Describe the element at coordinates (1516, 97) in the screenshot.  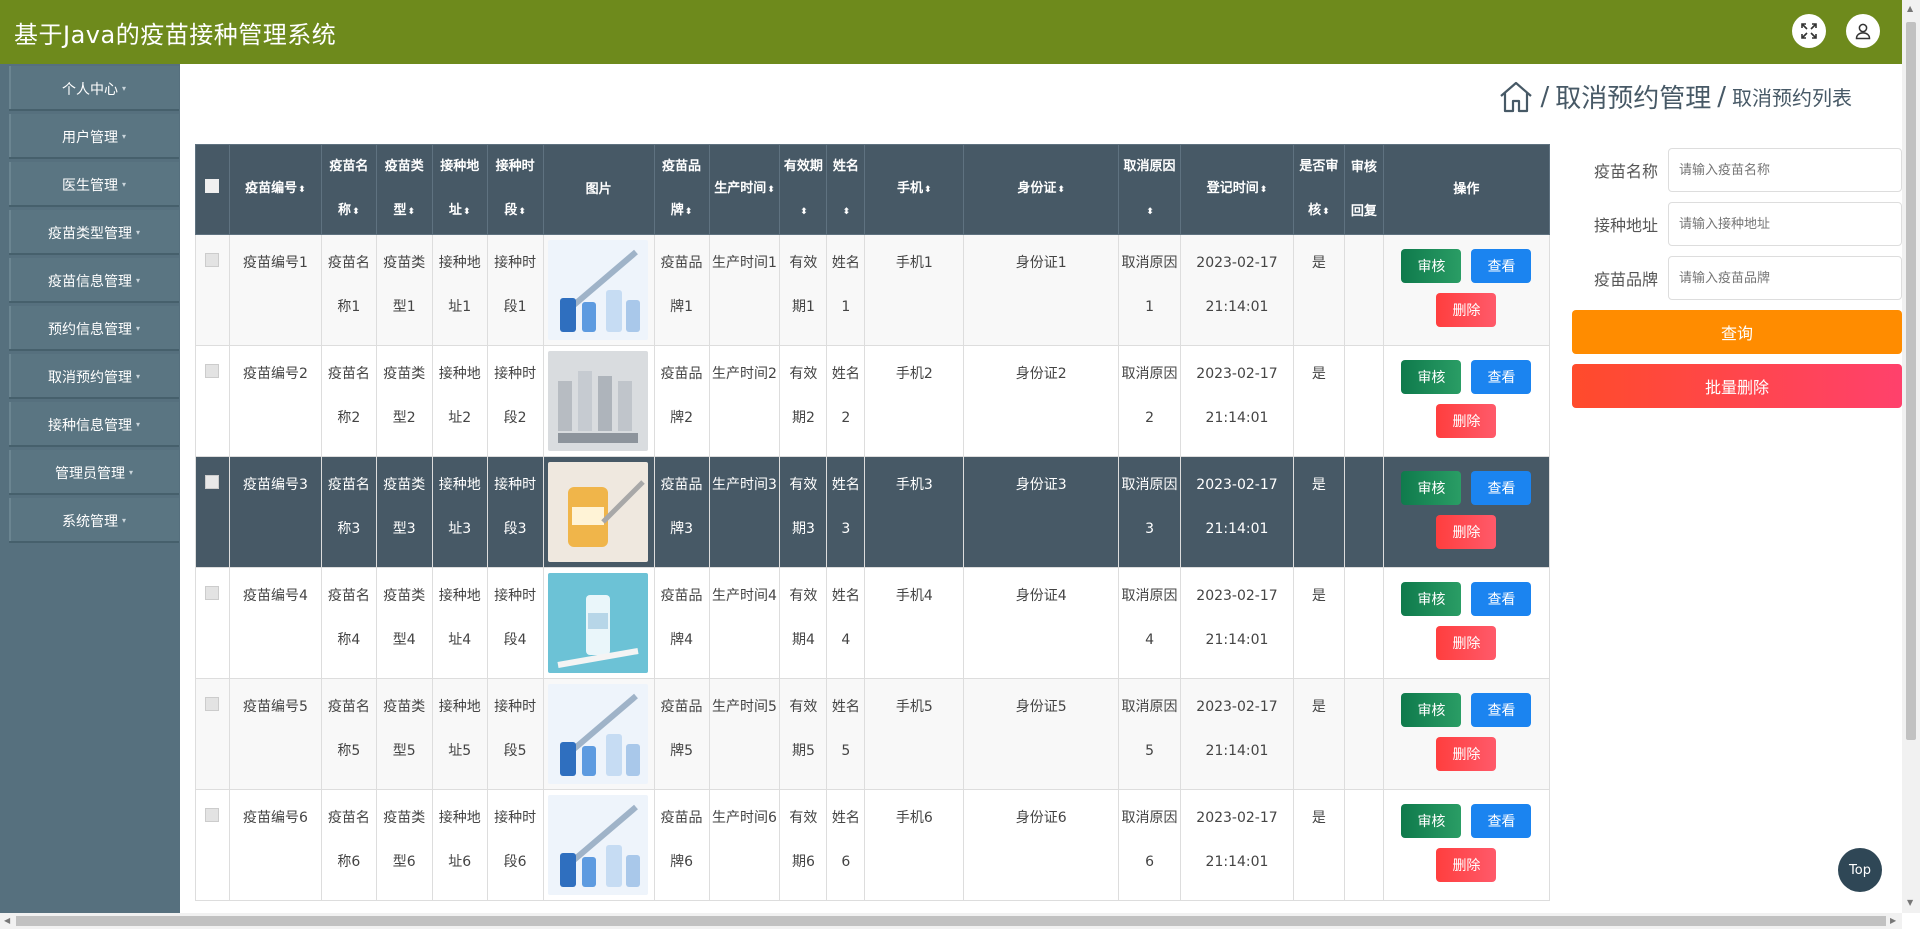
I see `home-icon` at that location.